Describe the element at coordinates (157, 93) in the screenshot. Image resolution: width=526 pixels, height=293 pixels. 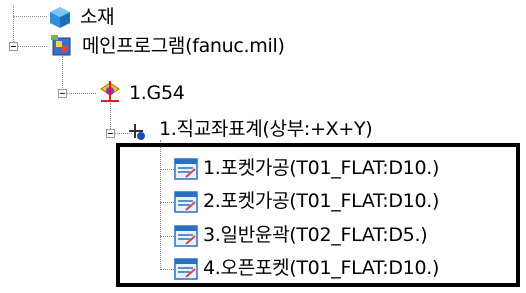
I see `tree-node-label: 1.G54` at that location.